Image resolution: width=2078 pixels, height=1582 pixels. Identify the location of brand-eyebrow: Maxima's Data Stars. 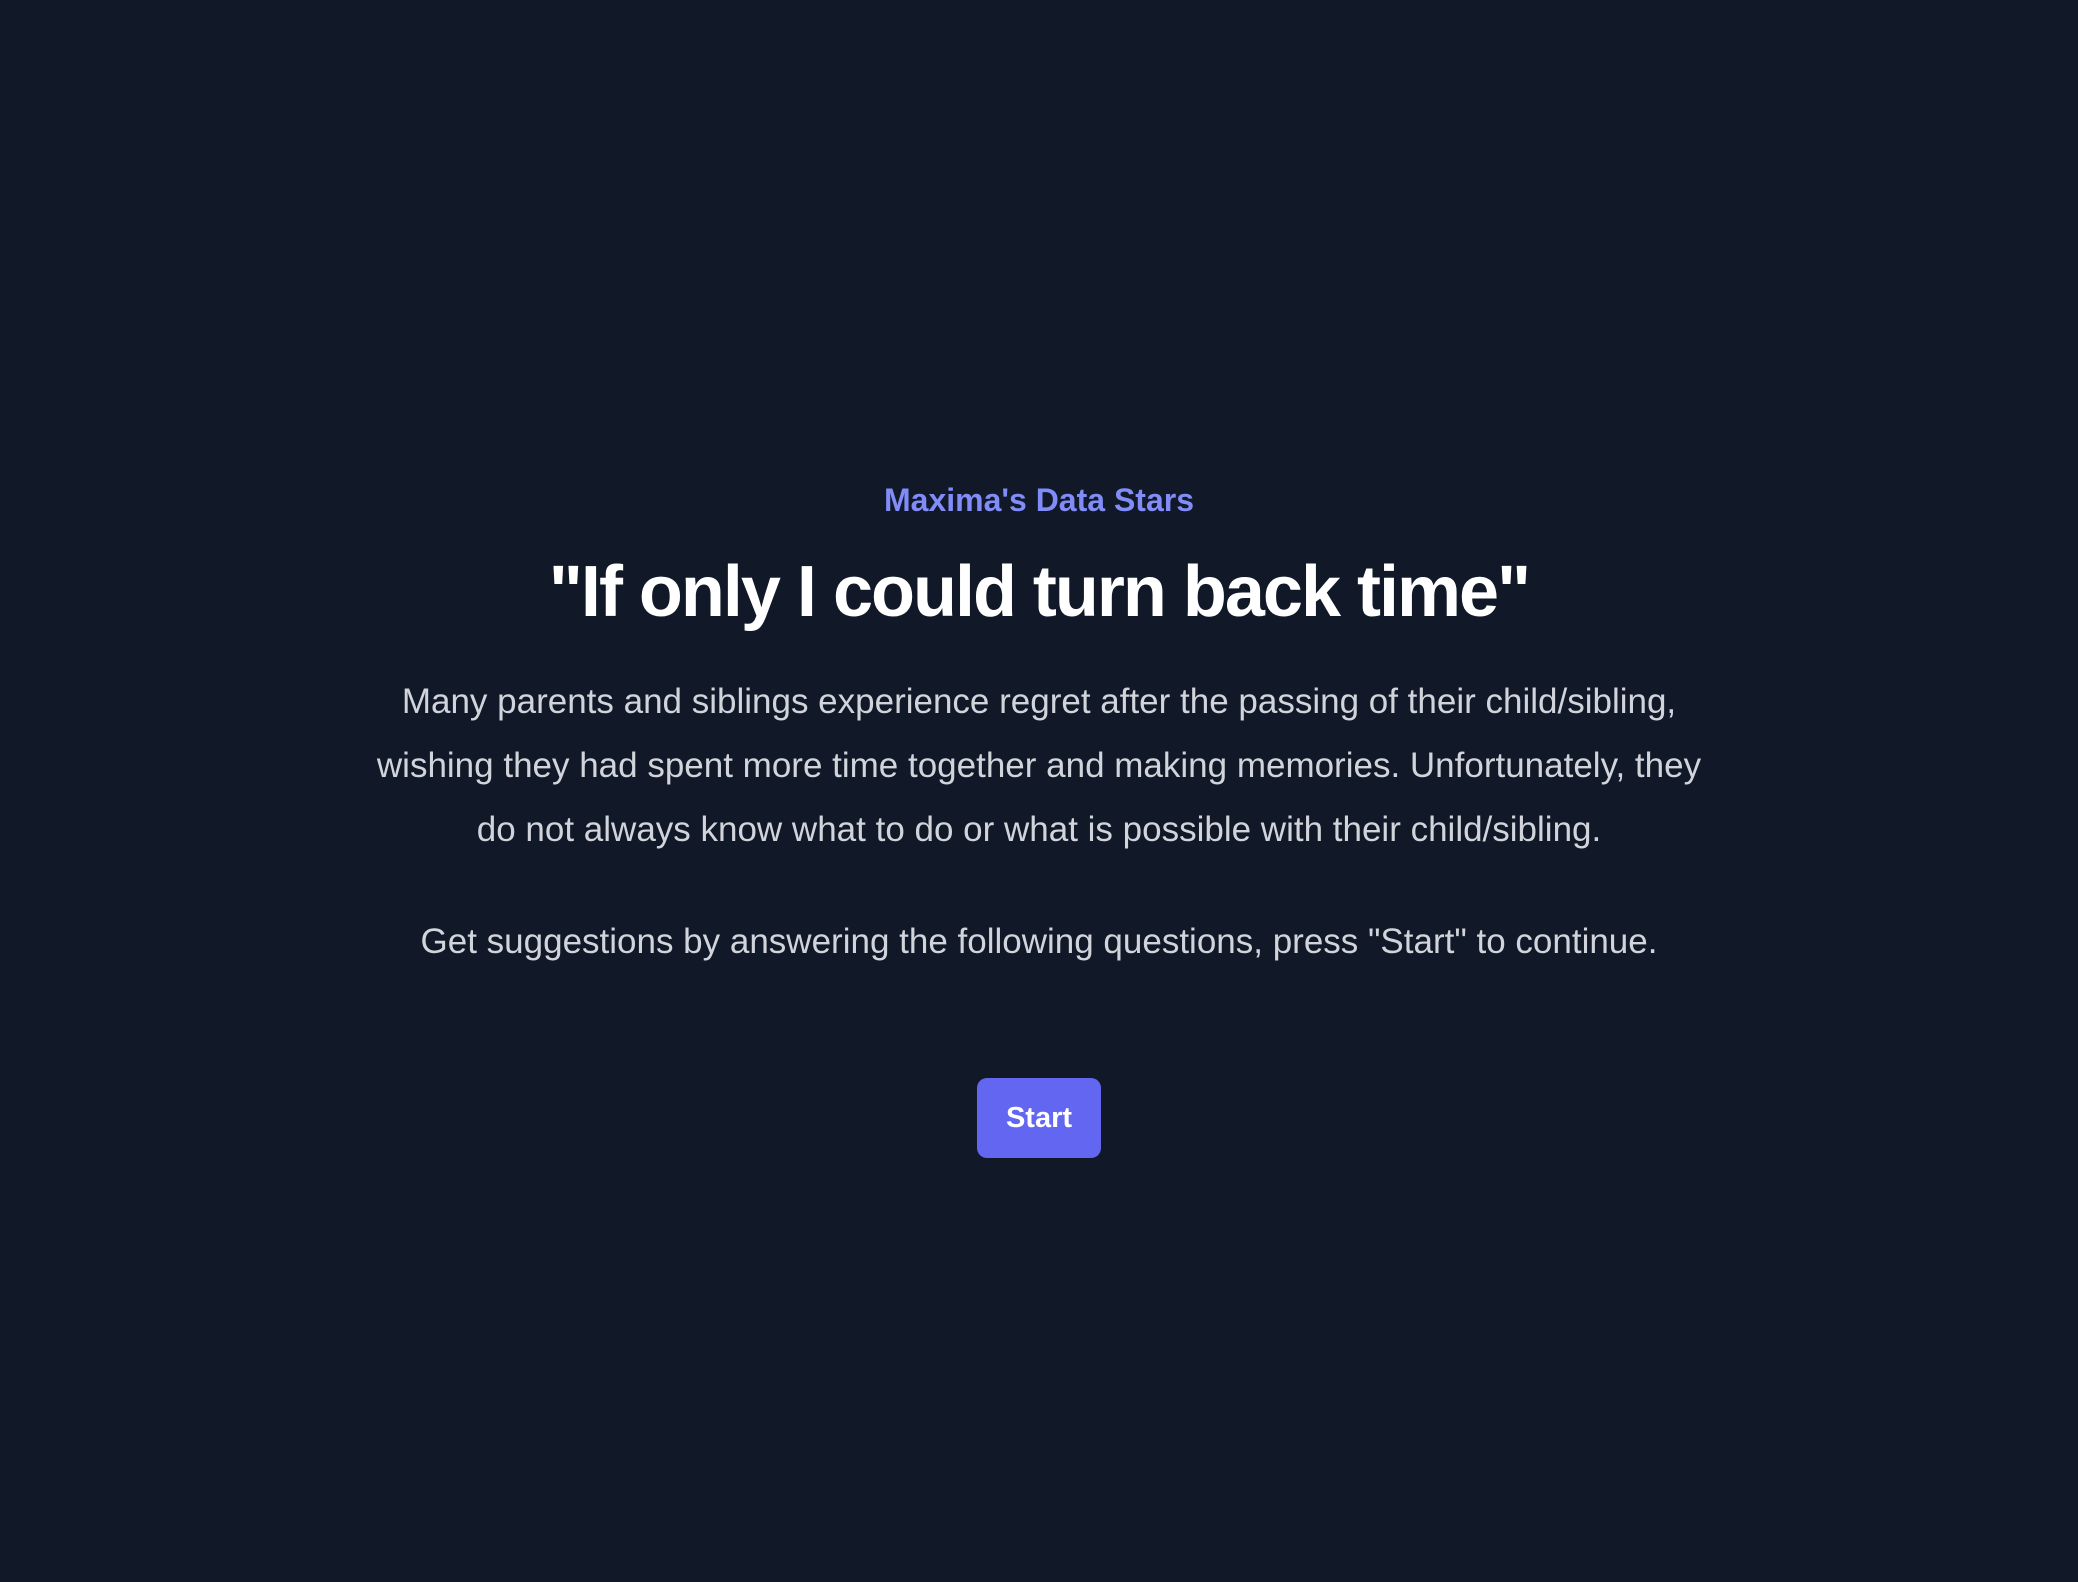
(1039, 500).